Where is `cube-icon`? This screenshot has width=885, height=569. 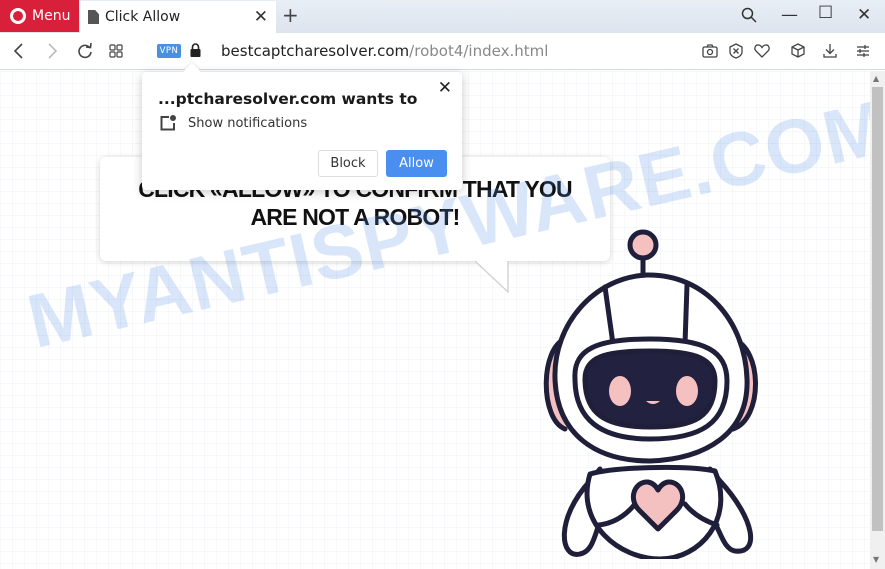 cube-icon is located at coordinates (798, 51).